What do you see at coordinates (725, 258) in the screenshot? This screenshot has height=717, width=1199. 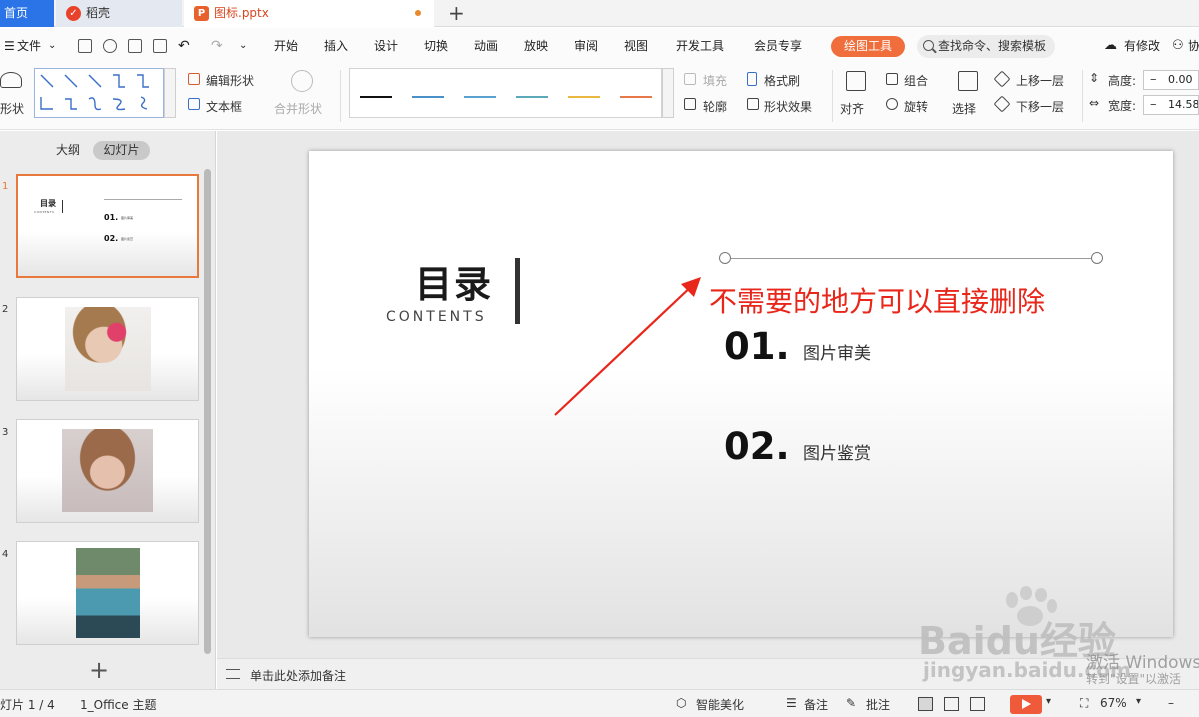 I see `line-handle-start` at bounding box center [725, 258].